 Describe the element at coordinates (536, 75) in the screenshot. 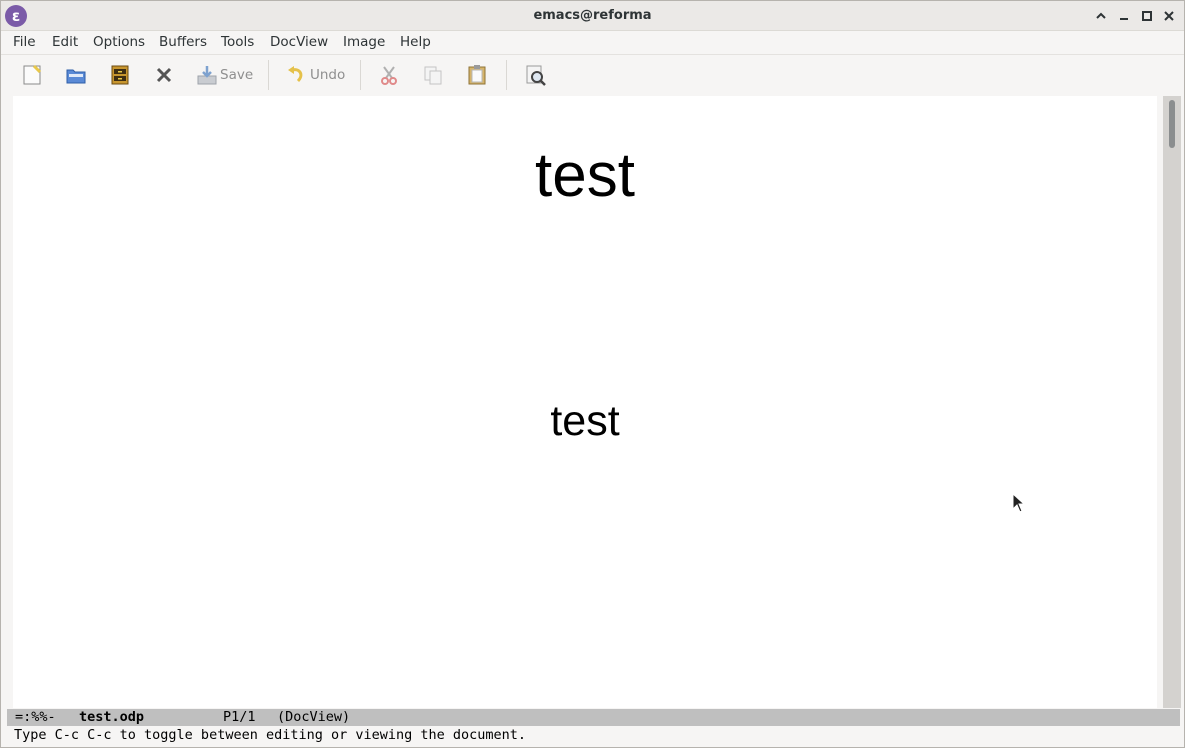

I see `magnifier-icon` at that location.